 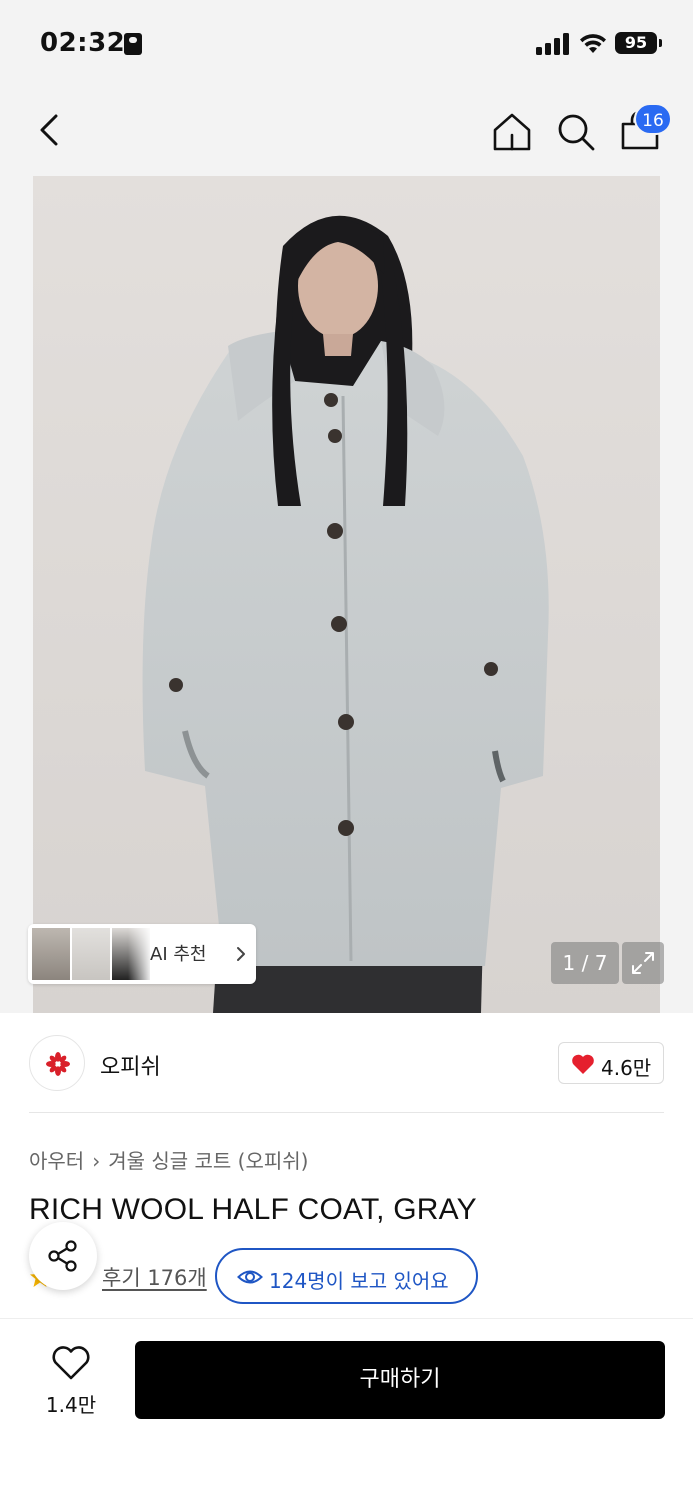 What do you see at coordinates (583, 1064) in the screenshot?
I see `heart-icon` at bounding box center [583, 1064].